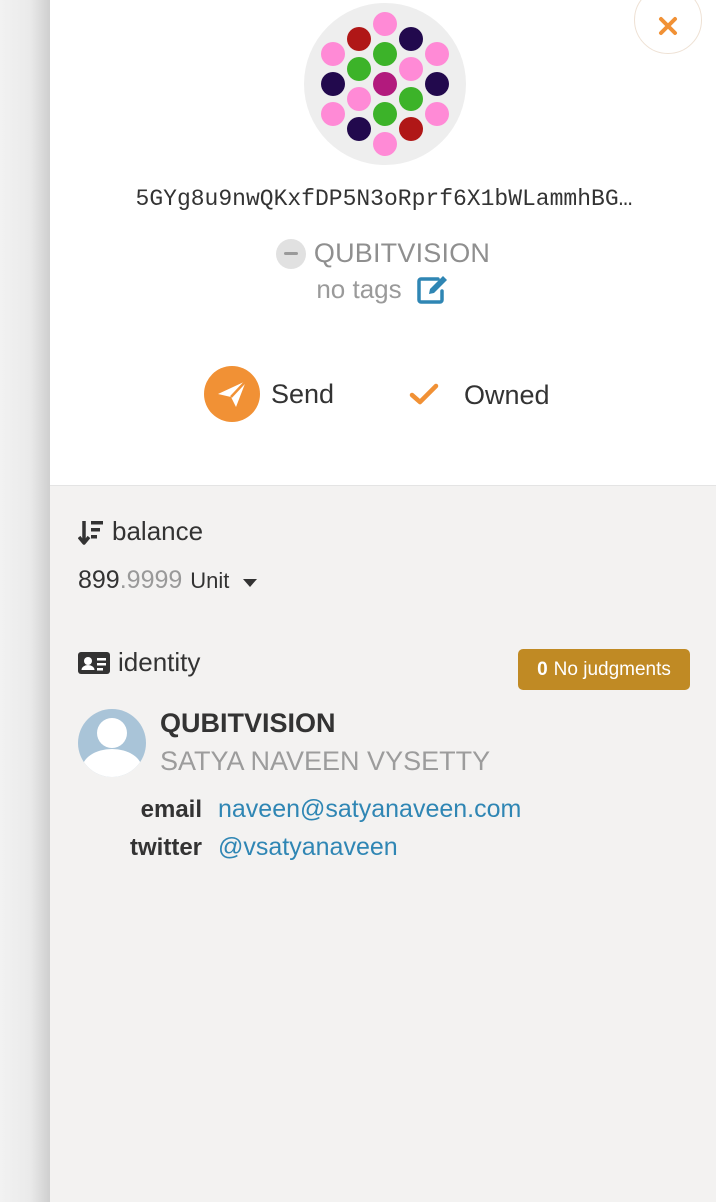  Describe the element at coordinates (369, 809) in the screenshot. I see `email-link: naveen@satyanaveen.com` at that location.